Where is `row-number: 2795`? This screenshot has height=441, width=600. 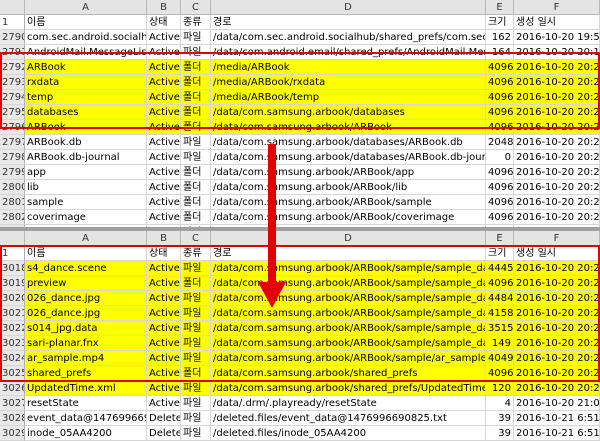 row-number: 2795 is located at coordinates (12, 112).